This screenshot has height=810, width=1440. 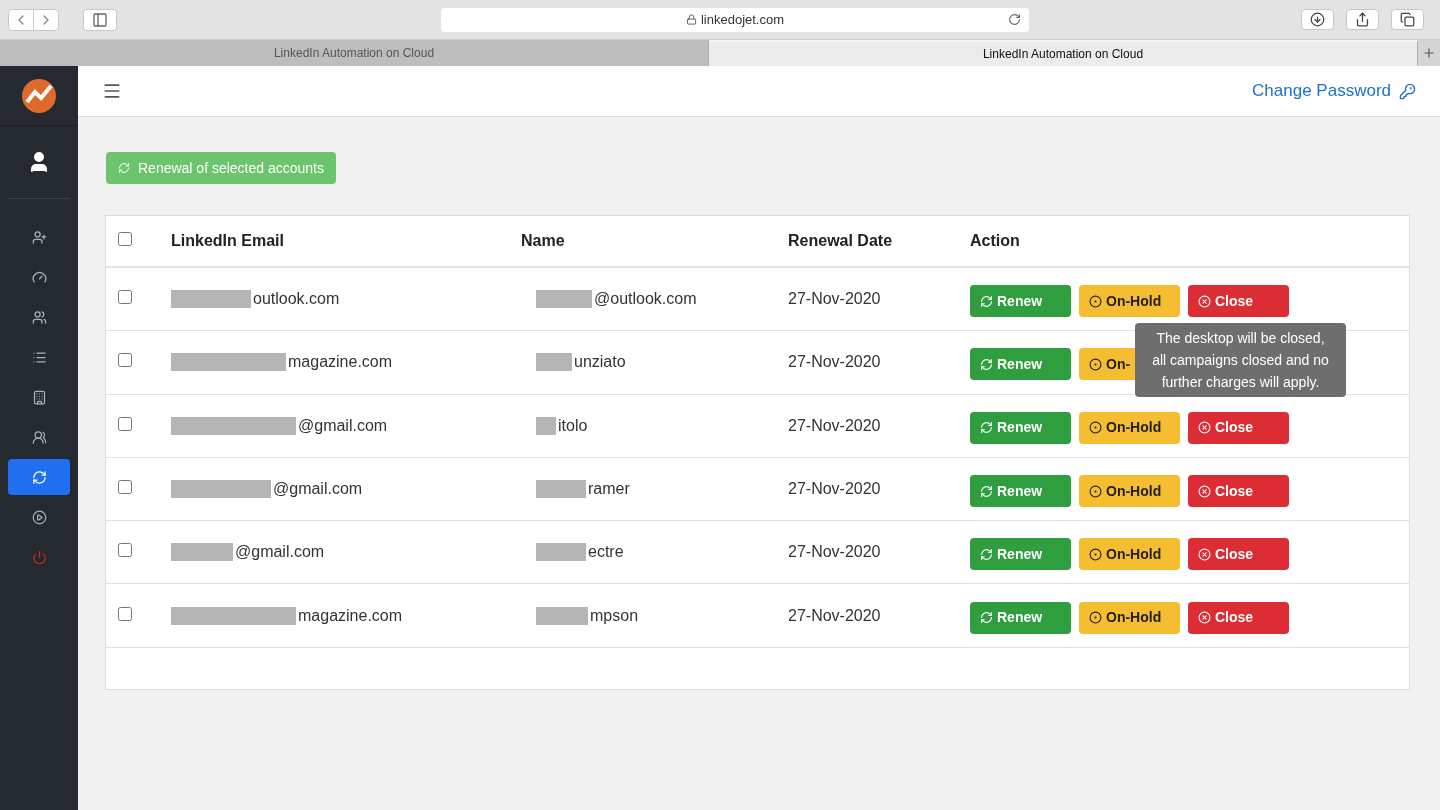 What do you see at coordinates (1014, 19) in the screenshot?
I see `reload-icon` at bounding box center [1014, 19].